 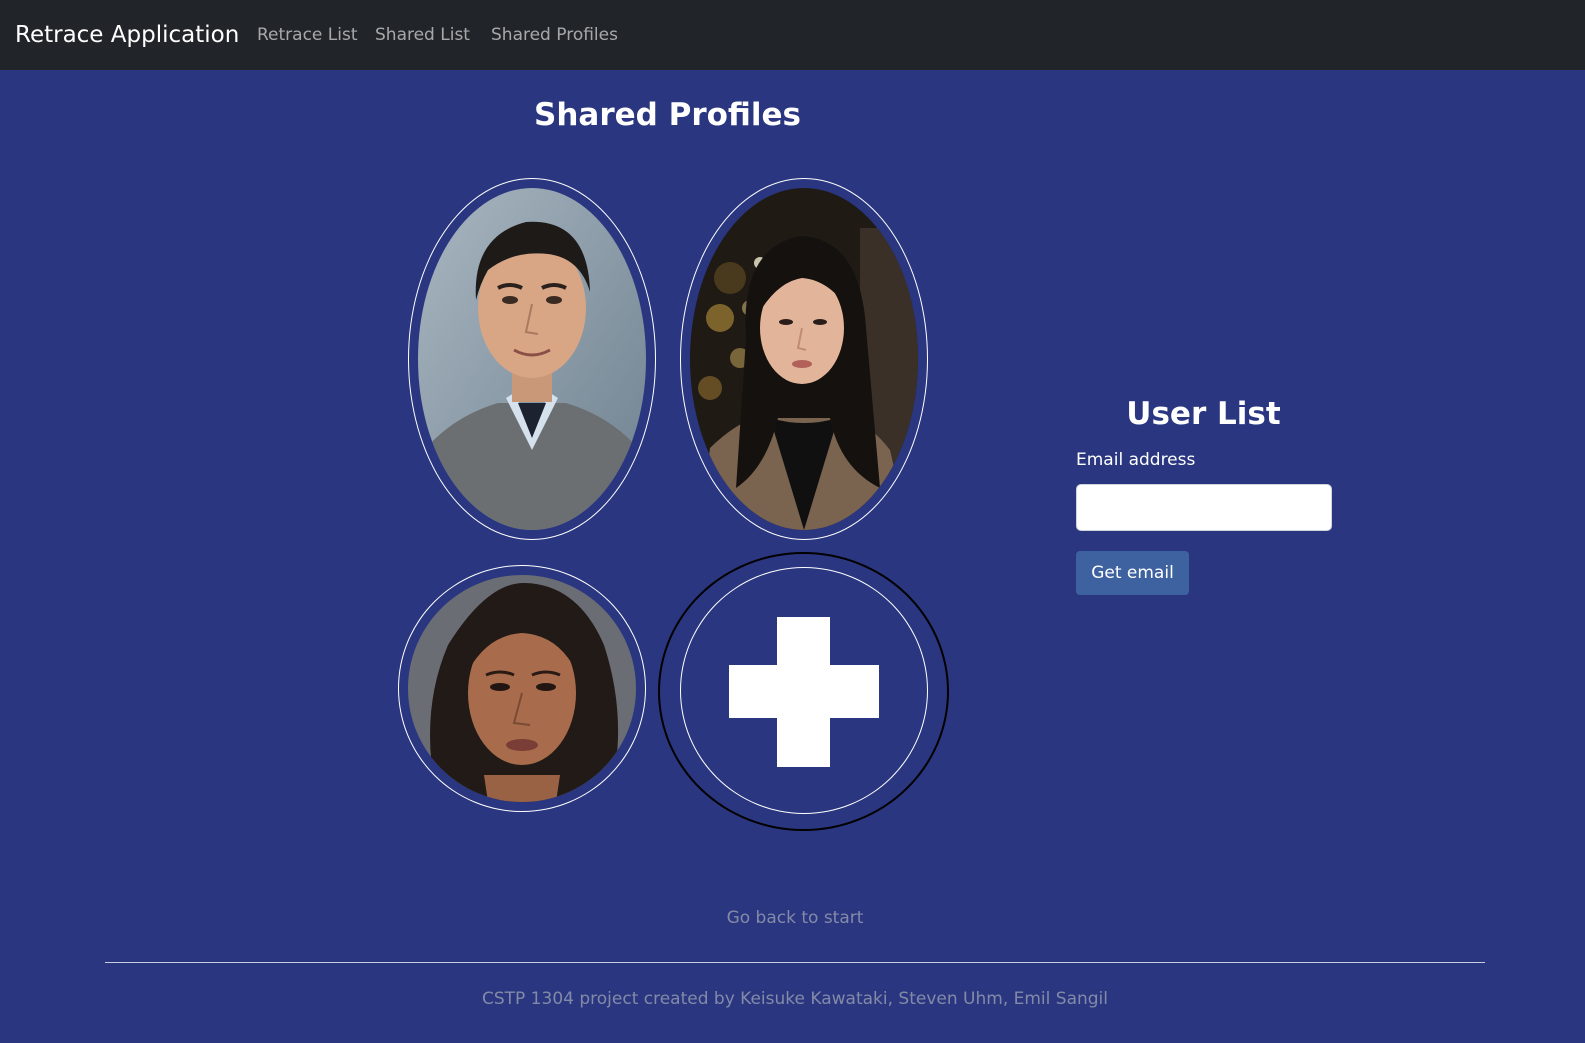 I want to click on nav-link-shared-list: Shared List, so click(x=422, y=35).